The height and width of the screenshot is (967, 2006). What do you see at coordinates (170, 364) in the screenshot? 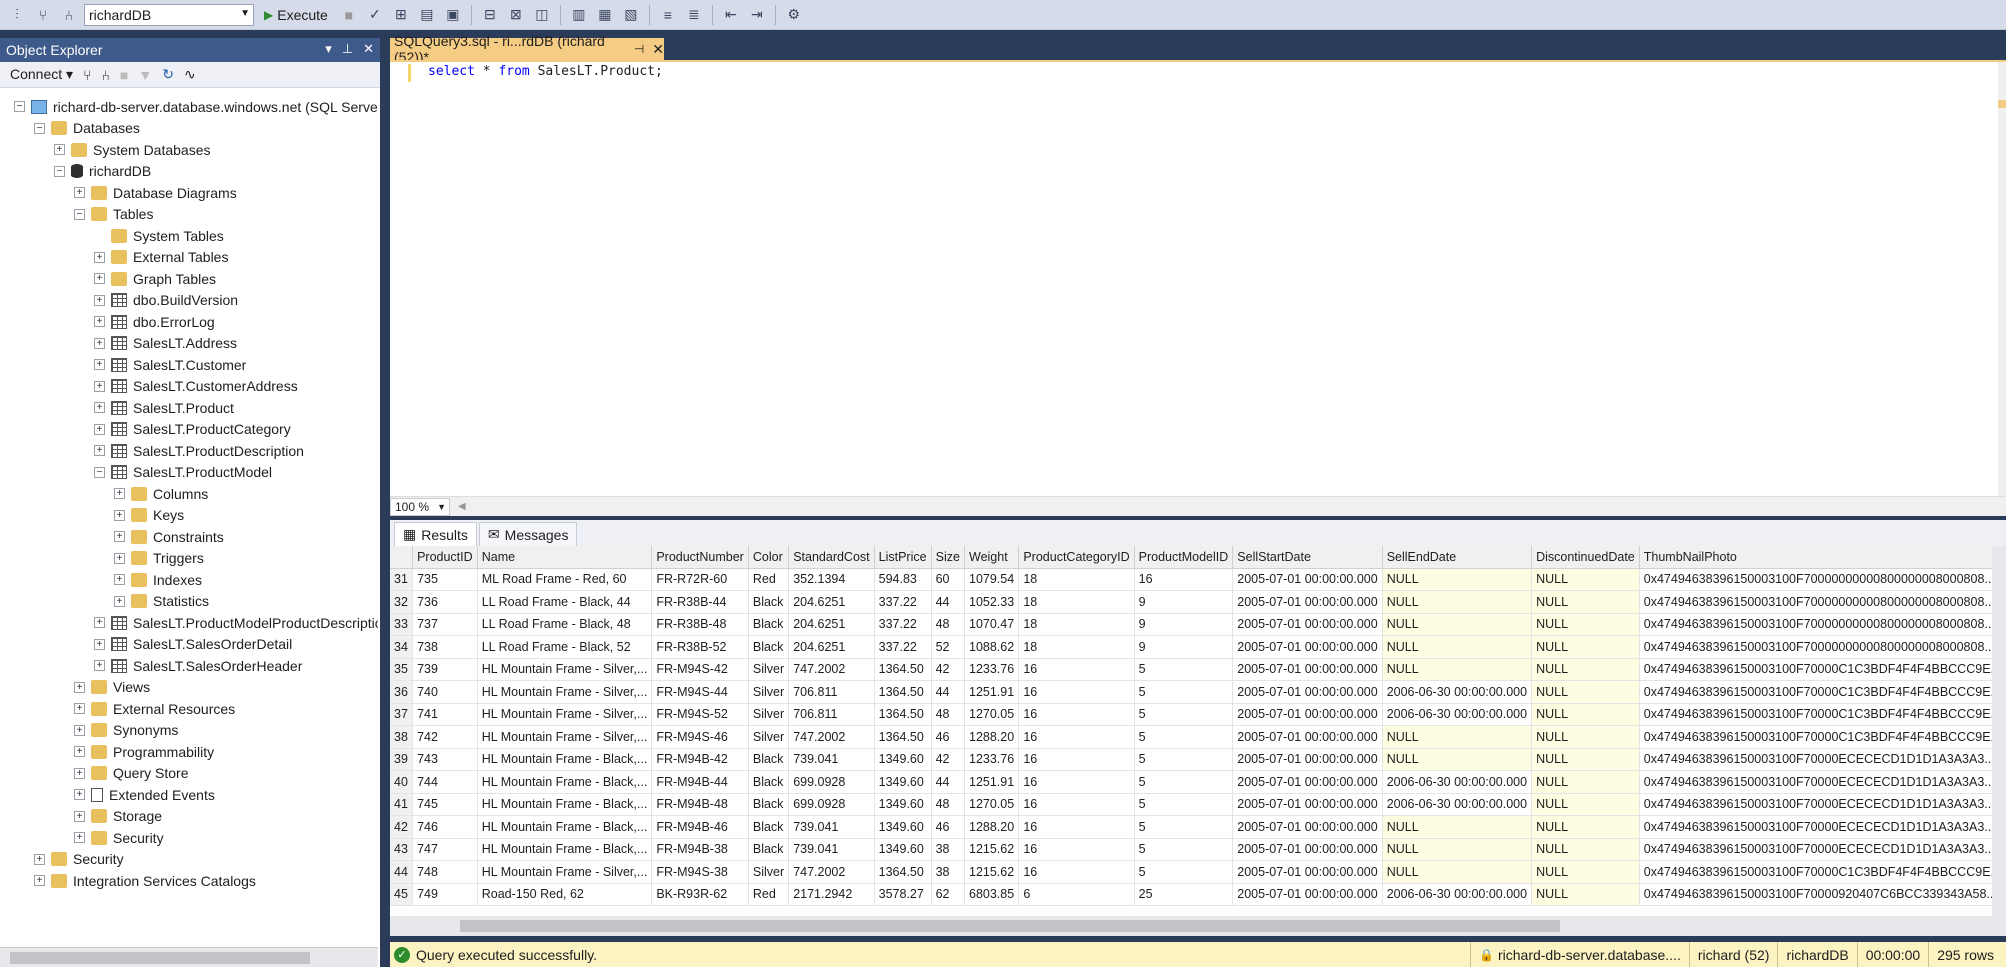
I see `tree-node: + SalesLT.Customer` at bounding box center [170, 364].